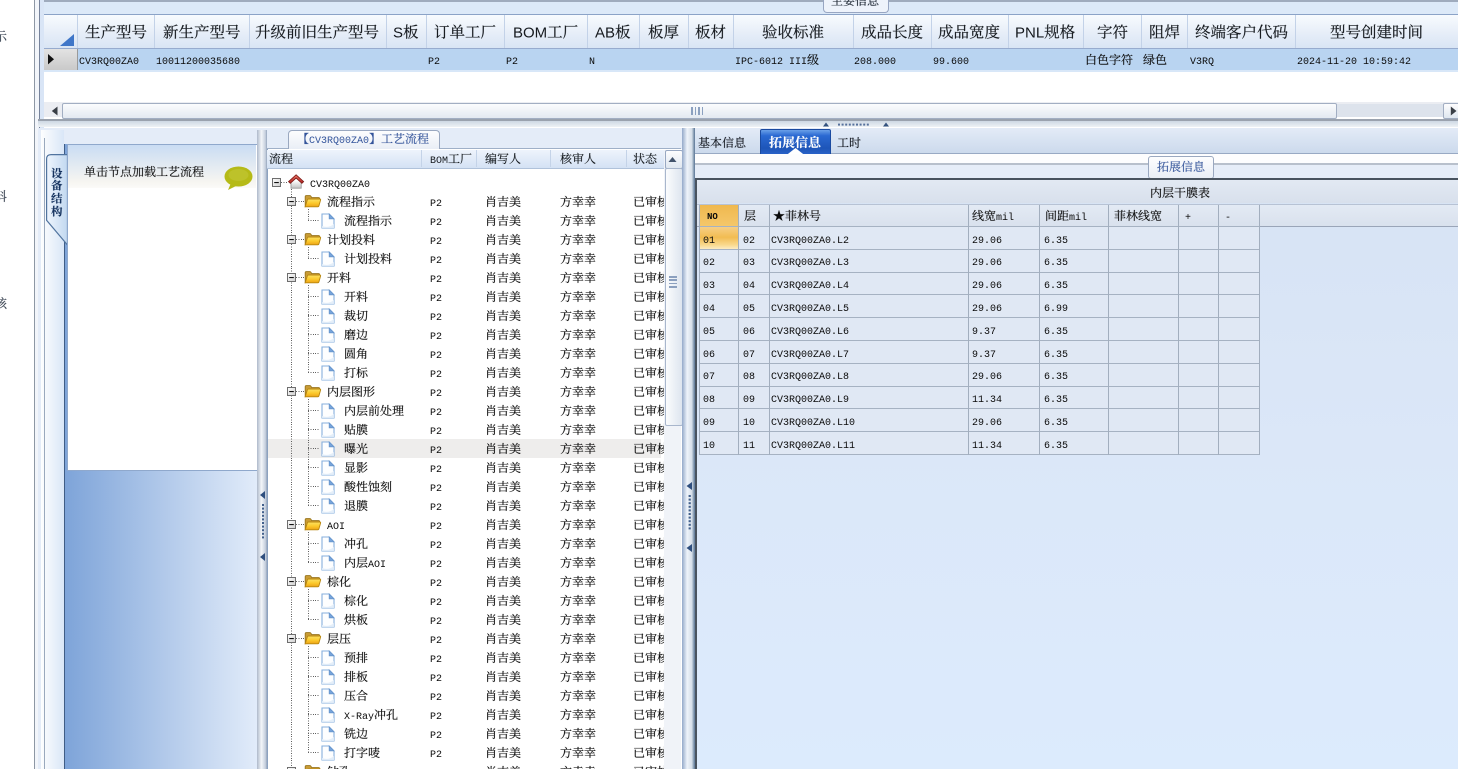  What do you see at coordinates (810, 400) in the screenshot?
I see `svg-text: CV3RQ00ZA0.L9` at bounding box center [810, 400].